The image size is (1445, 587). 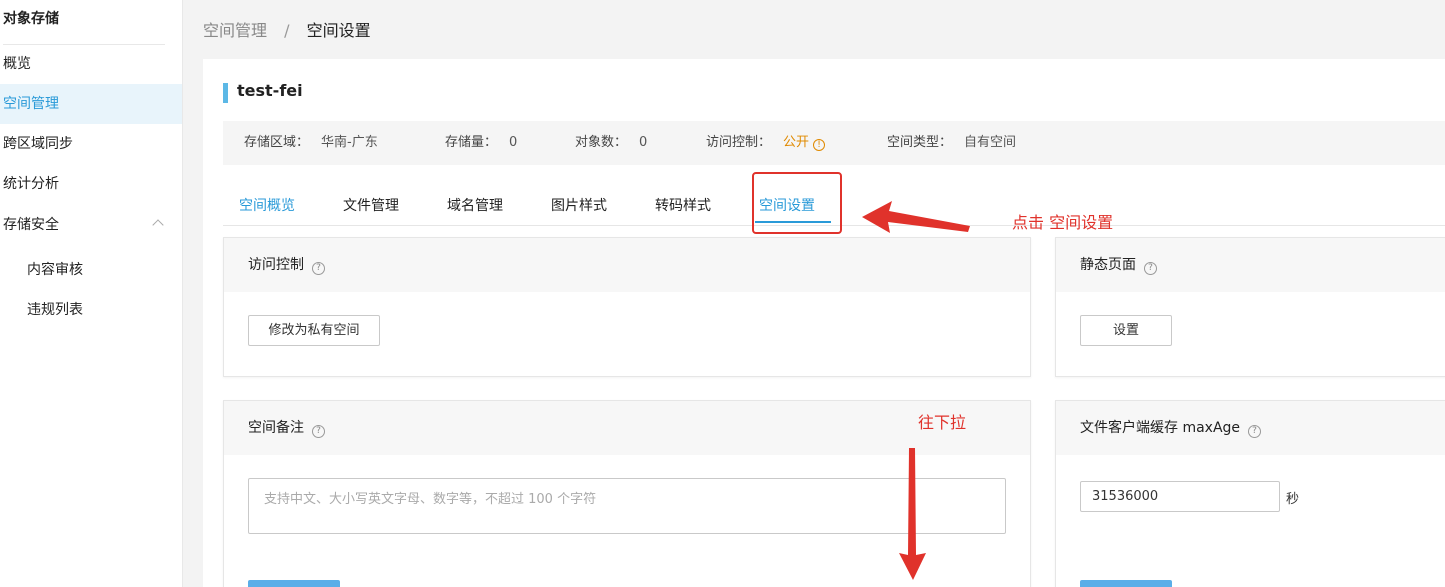 What do you see at coordinates (797, 203) in the screenshot?
I see `annotation-highlight-box` at bounding box center [797, 203].